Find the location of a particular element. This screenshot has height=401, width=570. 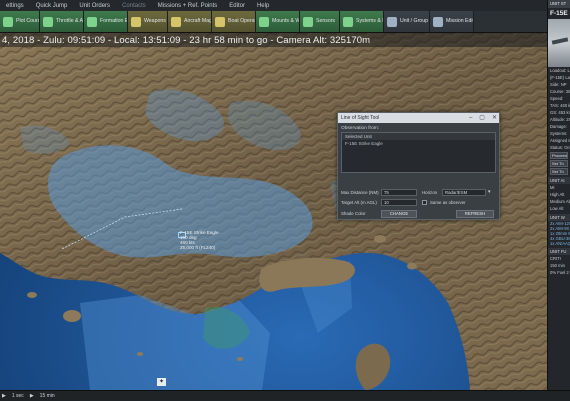

toolbar-button-label: Sensors is located at coordinates (326, 20).